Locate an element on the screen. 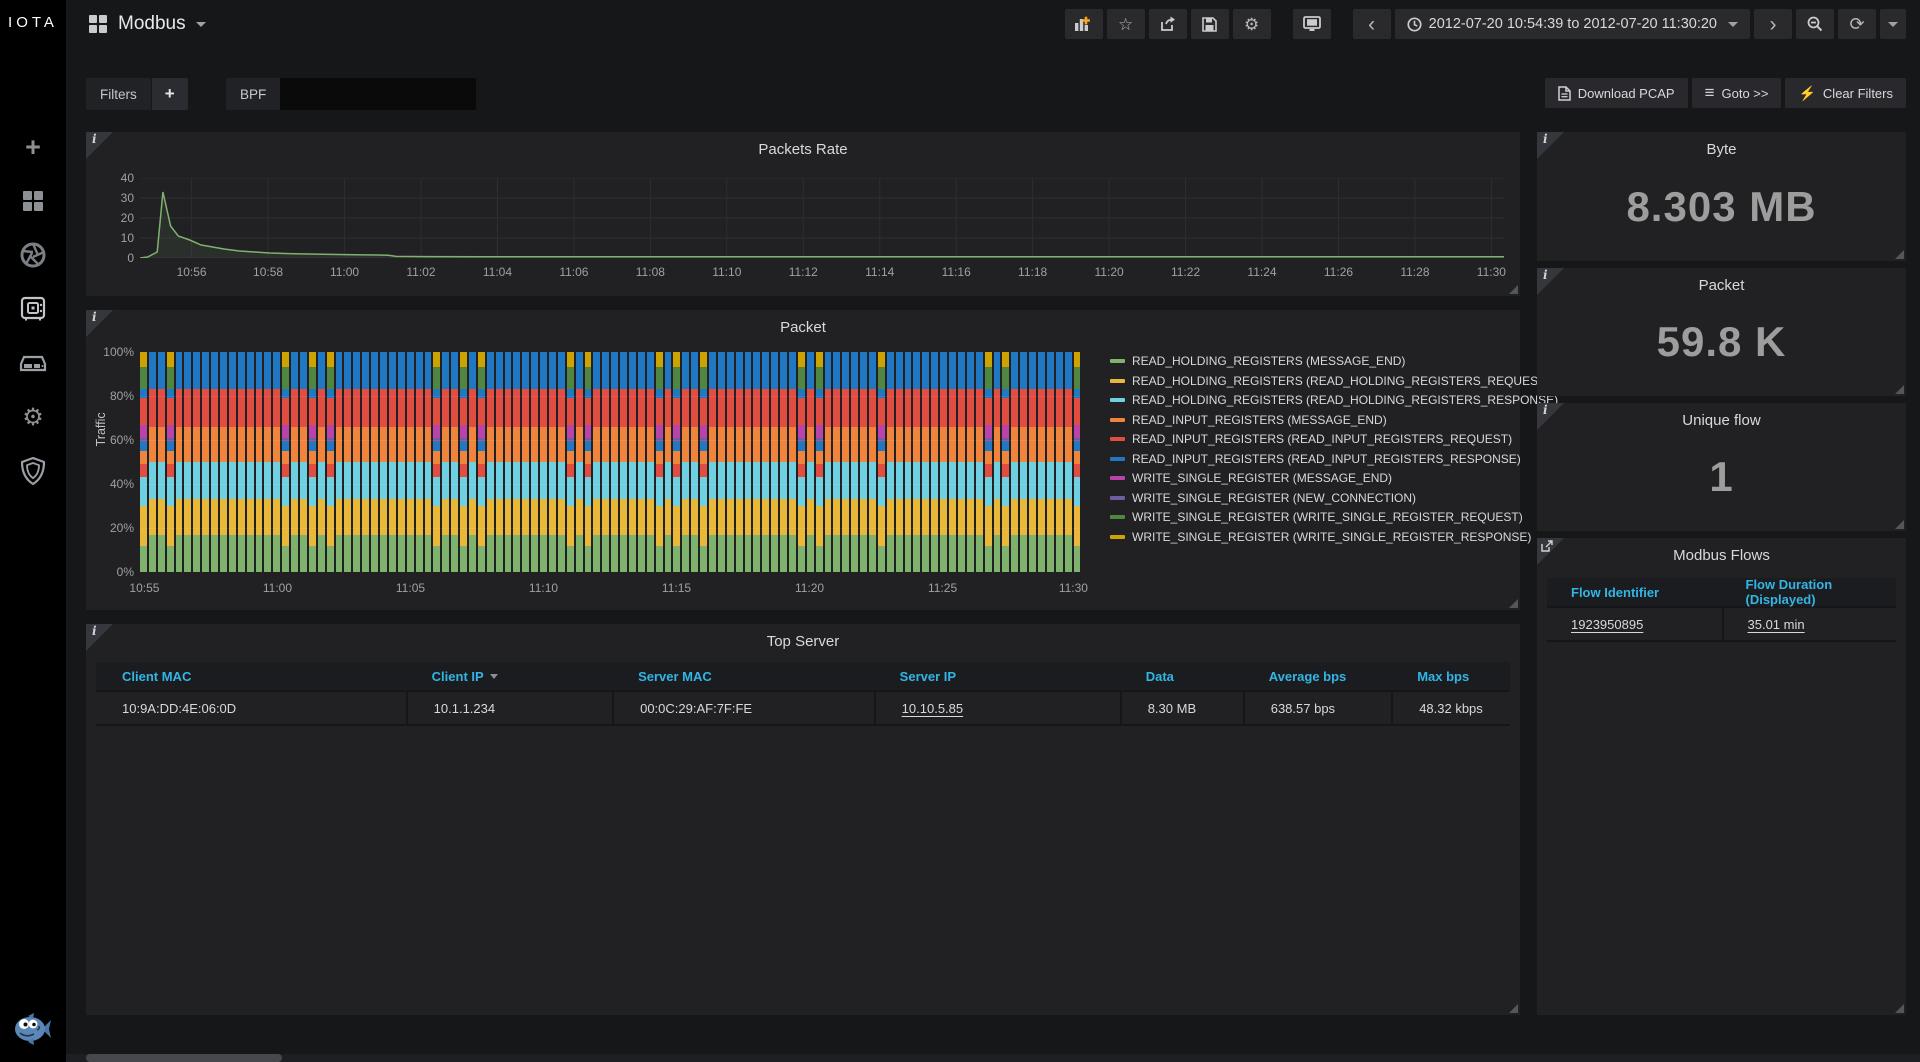 The image size is (1920, 1062). legend-item: WRITE_SINGLE_REGISTER (NEW_CONNECTION) is located at coordinates (1310, 498).